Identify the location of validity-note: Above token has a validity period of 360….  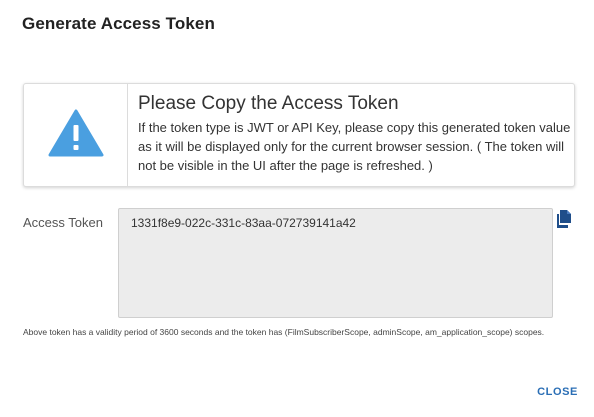
(284, 332).